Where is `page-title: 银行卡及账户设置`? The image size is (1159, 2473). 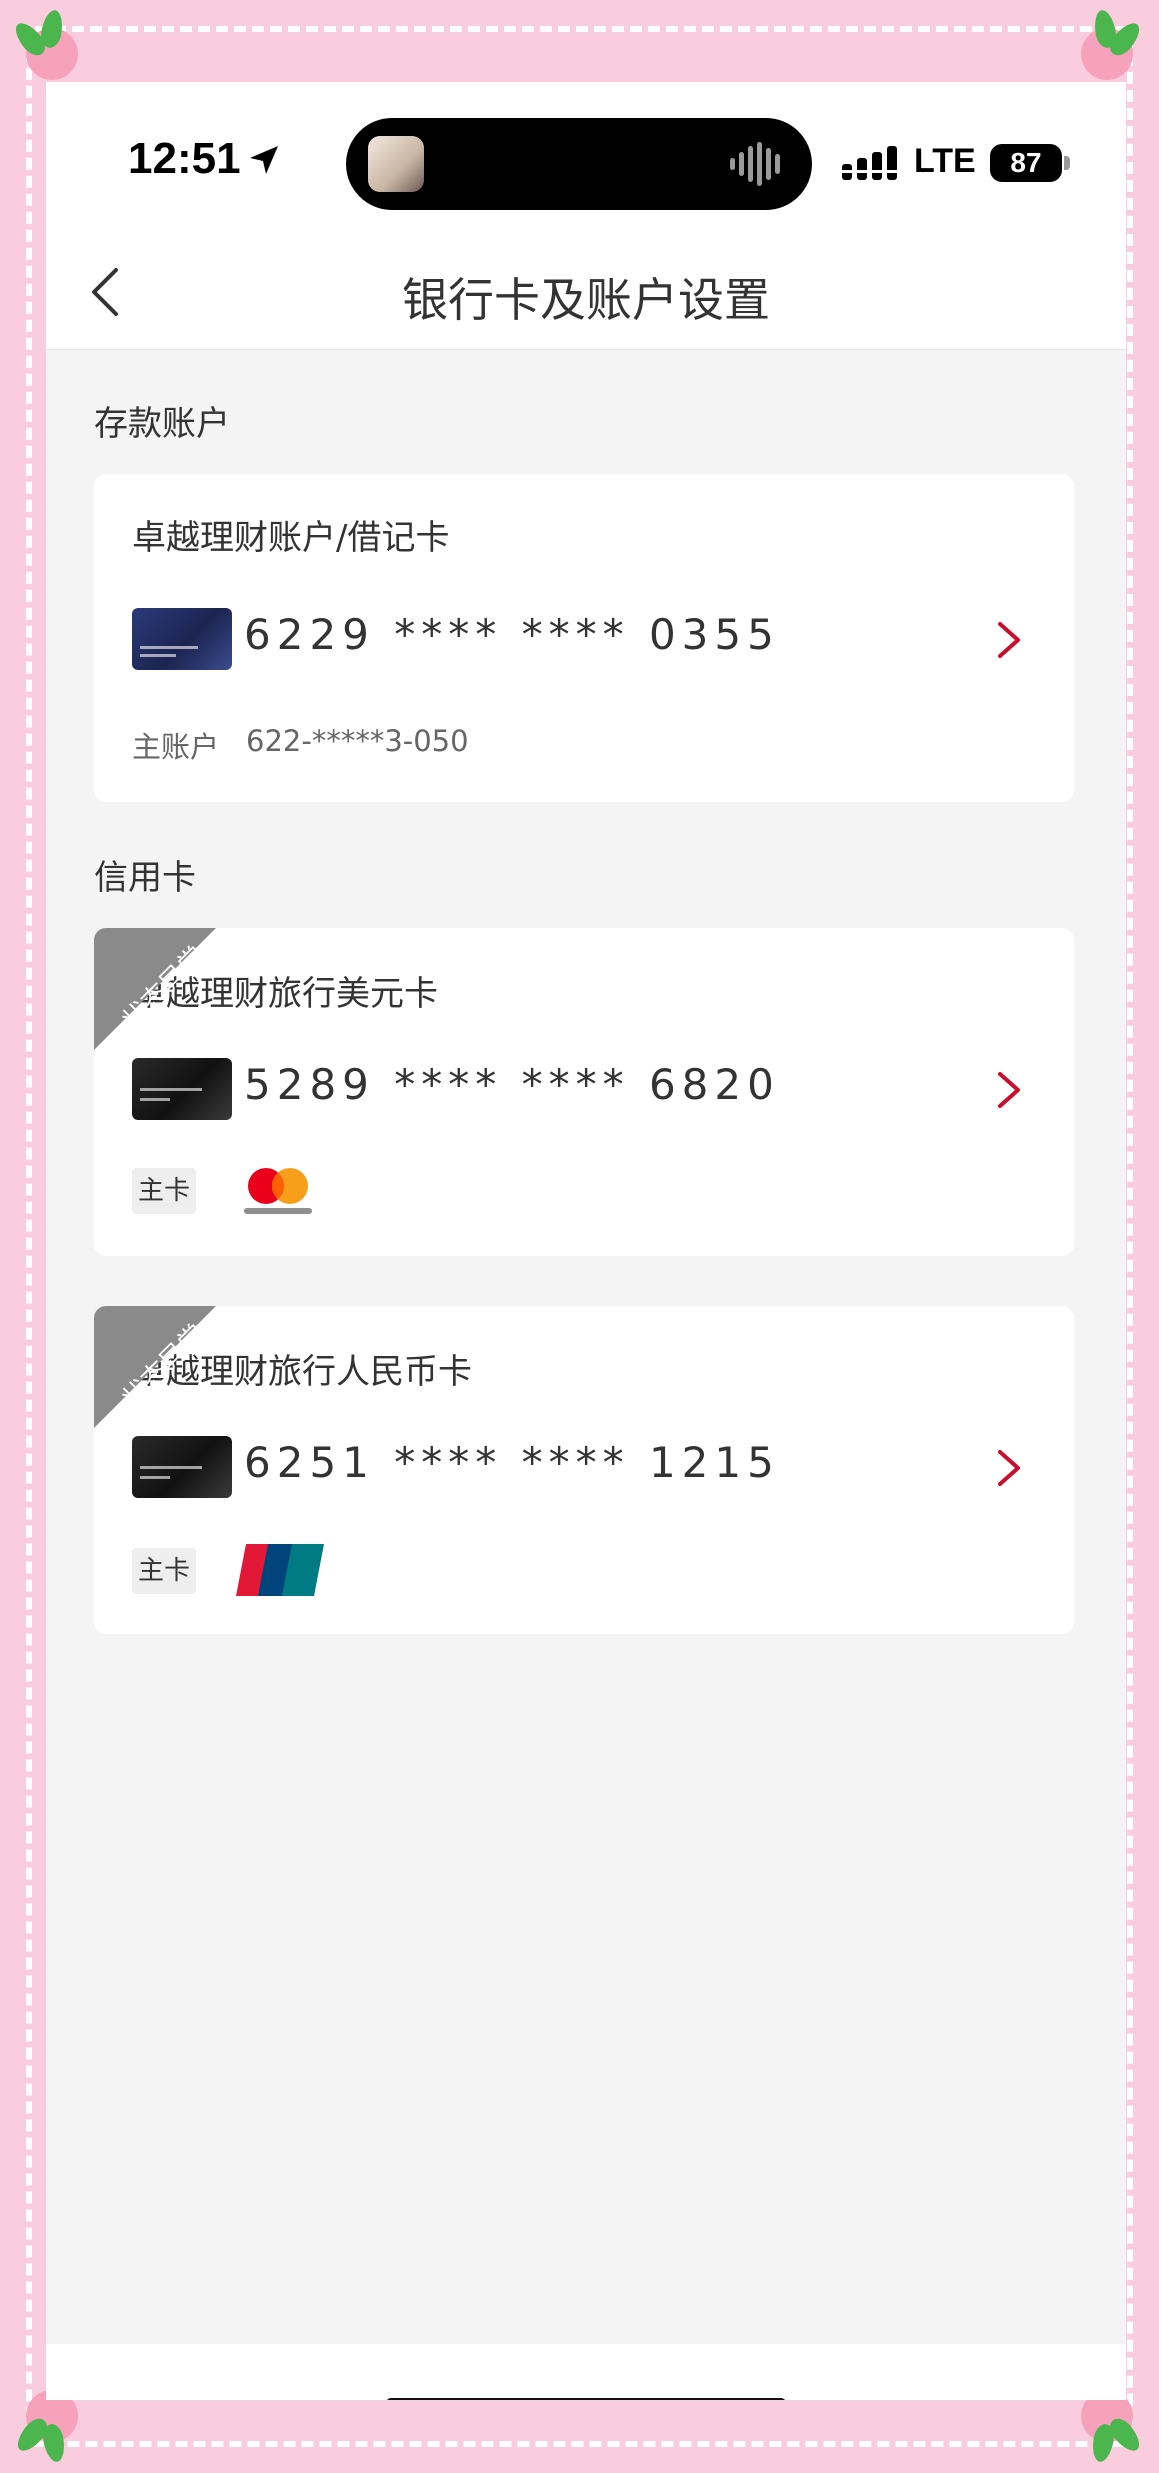
page-title: 银行卡及账户设置 is located at coordinates (586, 300).